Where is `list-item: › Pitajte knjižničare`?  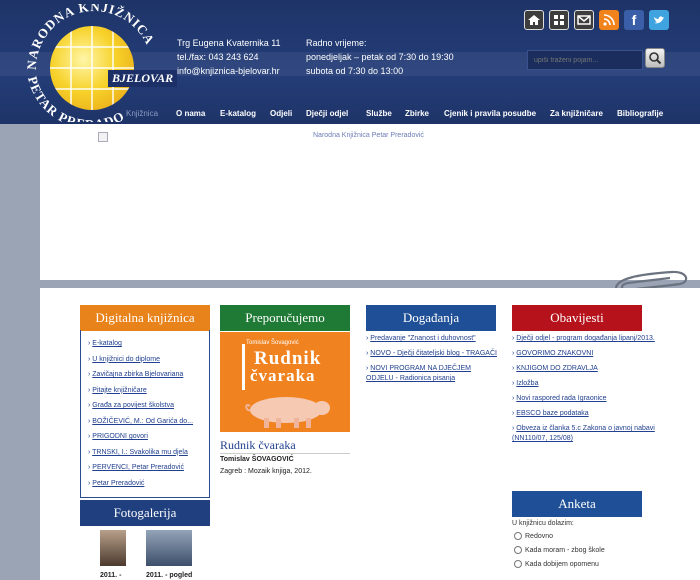
list-item: › Pitajte knjižničare is located at coordinates (140, 391).